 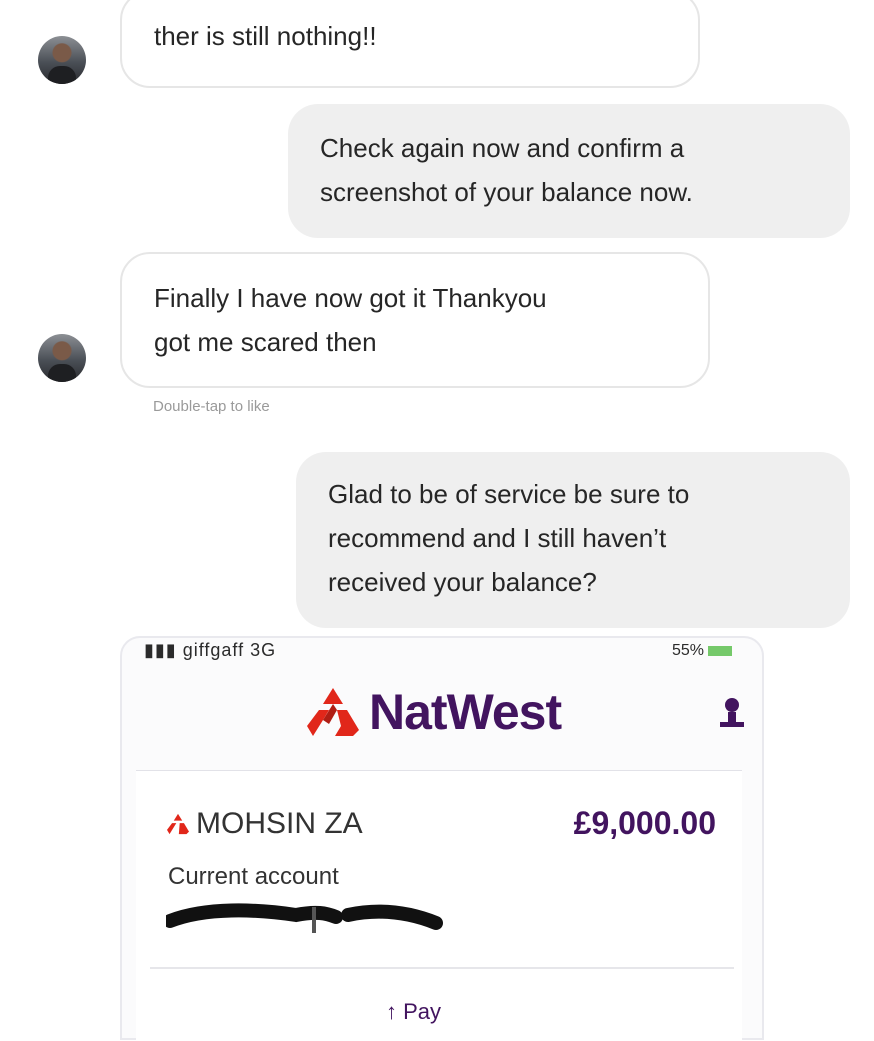 I want to click on message-text: screenshot of your balance now., so click(x=506, y=192).